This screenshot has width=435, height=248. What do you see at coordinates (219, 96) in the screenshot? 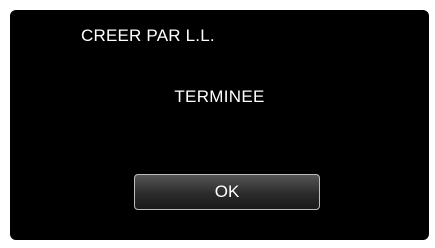
I see `status-message: TERMINEE` at bounding box center [219, 96].